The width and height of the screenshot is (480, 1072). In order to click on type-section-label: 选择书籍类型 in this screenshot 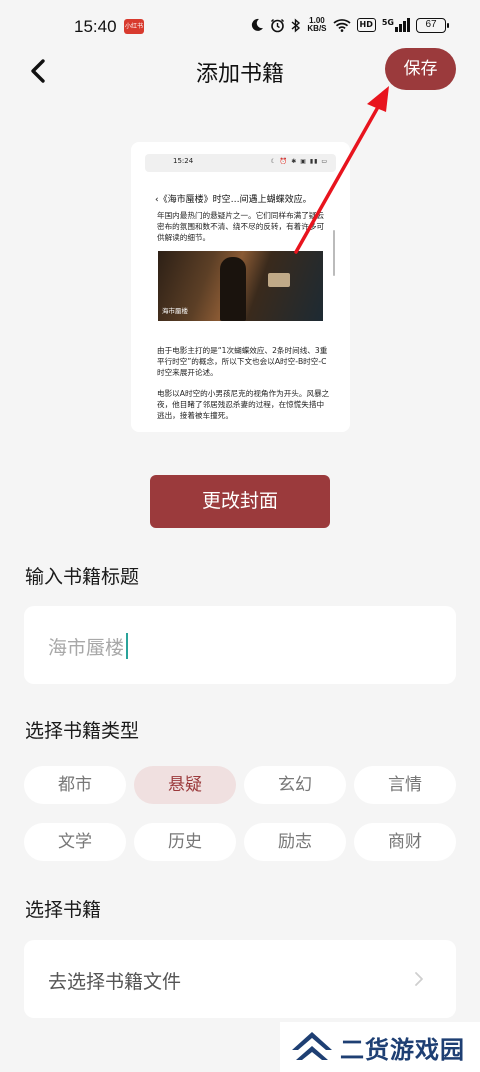, I will do `click(82, 731)`.